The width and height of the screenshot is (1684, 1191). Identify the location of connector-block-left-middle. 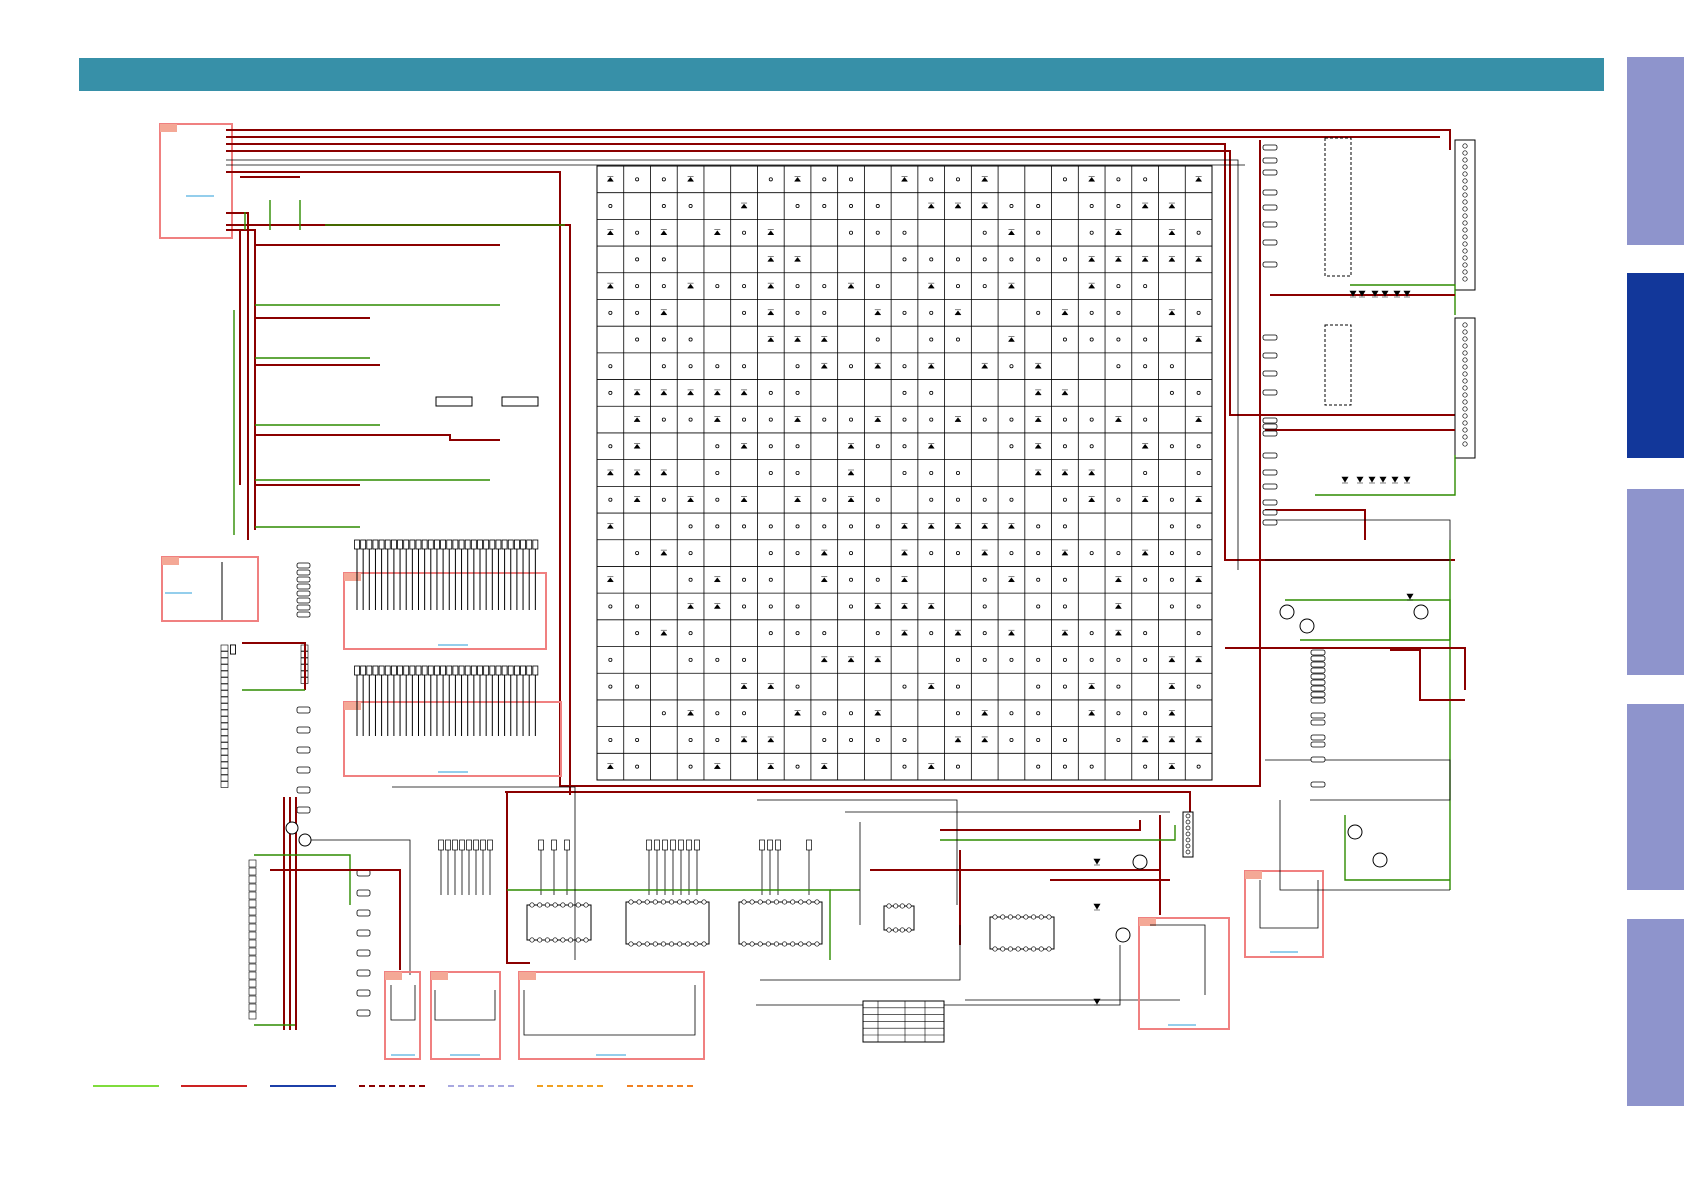
(210, 589).